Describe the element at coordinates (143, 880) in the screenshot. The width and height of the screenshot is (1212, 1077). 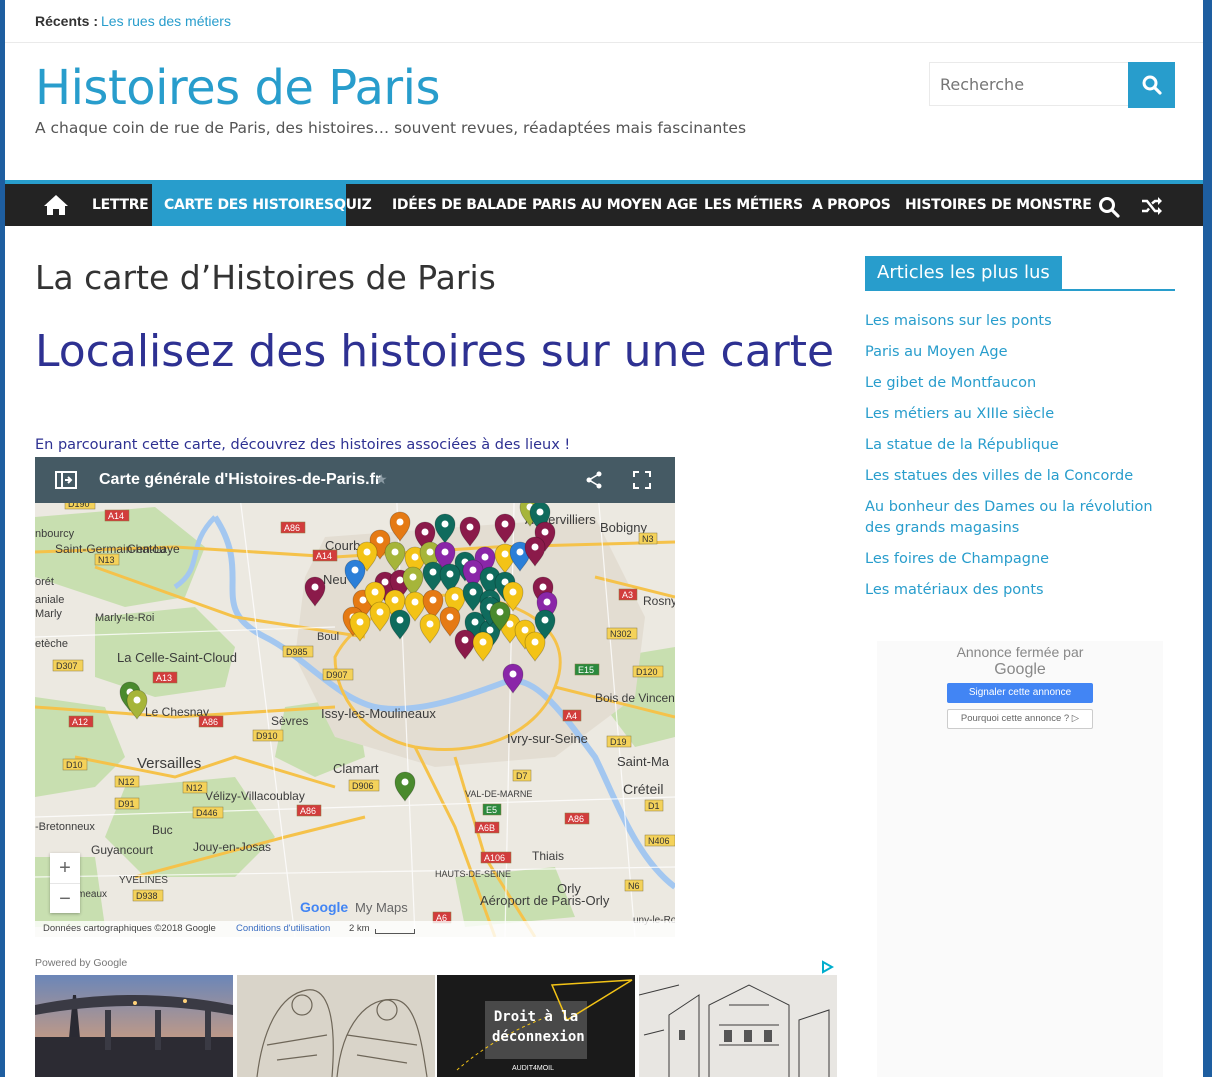
I see `map-place-label: YVELINES` at that location.